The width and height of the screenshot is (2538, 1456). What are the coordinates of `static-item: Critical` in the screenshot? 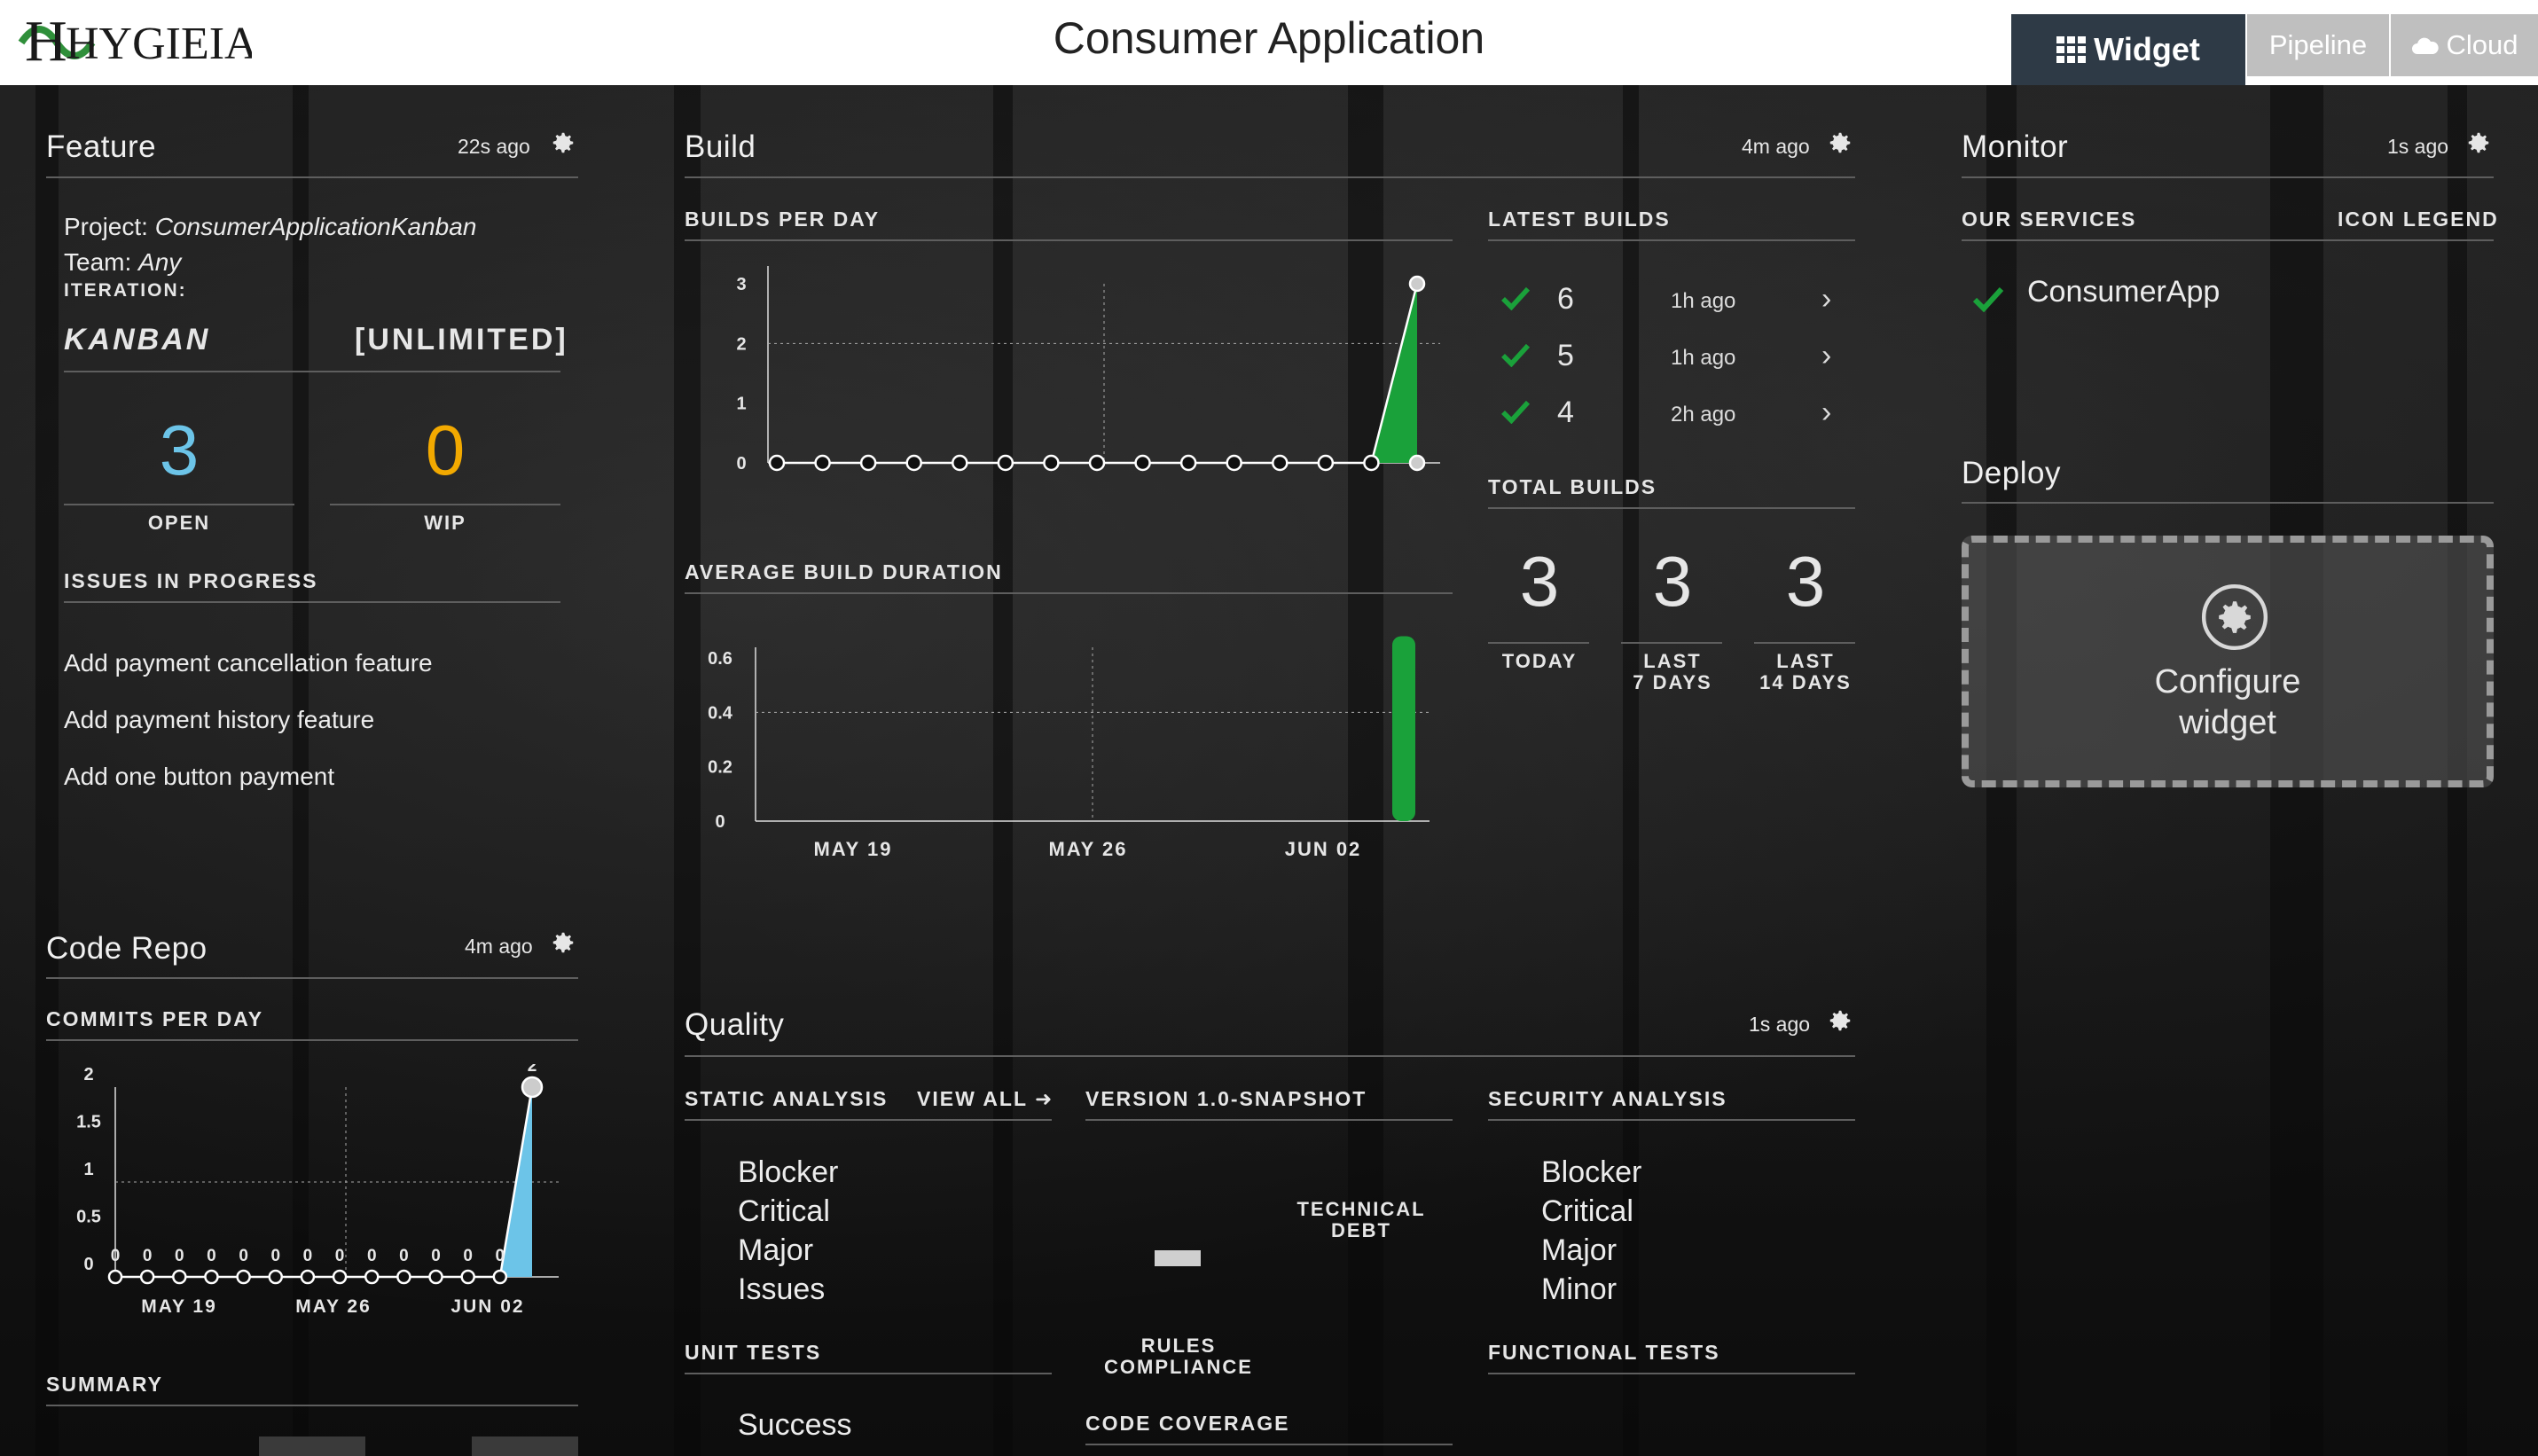 It's located at (784, 1211).